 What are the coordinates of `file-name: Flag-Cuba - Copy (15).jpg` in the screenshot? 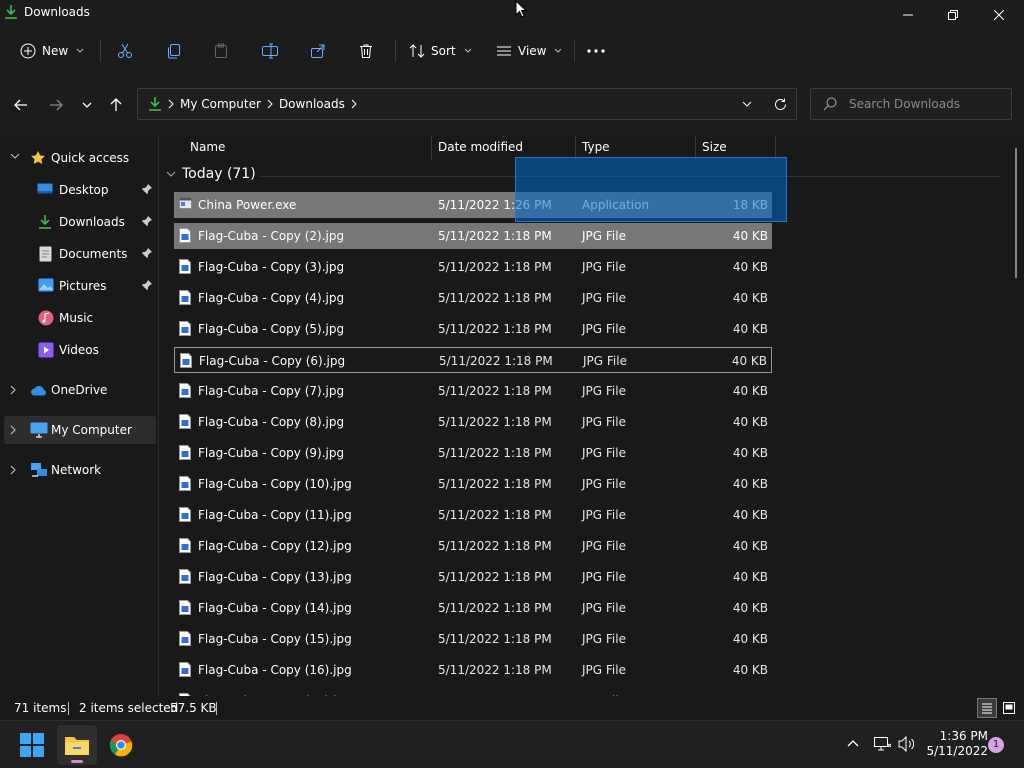 It's located at (275, 639).